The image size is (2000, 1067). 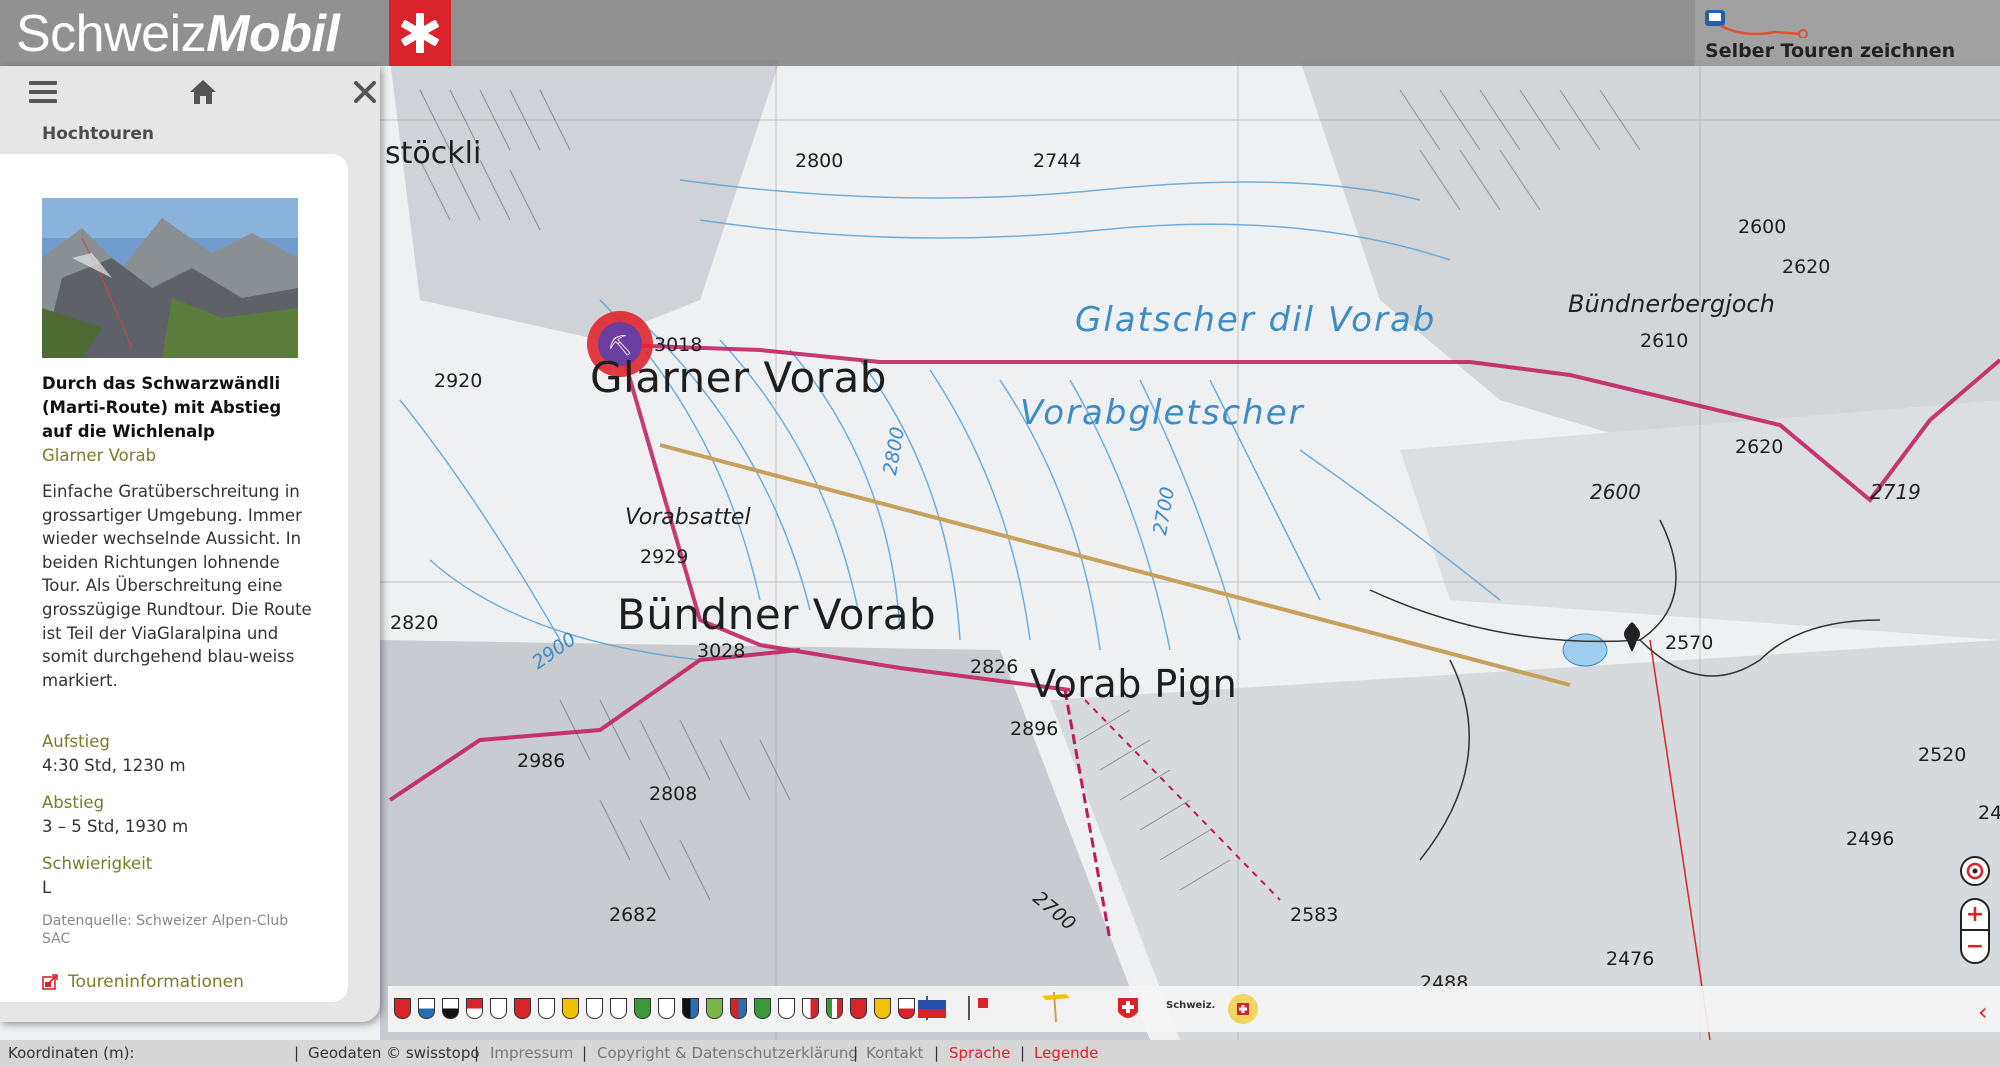 What do you see at coordinates (819, 161) in the screenshot?
I see `elevation-2800: 2800` at bounding box center [819, 161].